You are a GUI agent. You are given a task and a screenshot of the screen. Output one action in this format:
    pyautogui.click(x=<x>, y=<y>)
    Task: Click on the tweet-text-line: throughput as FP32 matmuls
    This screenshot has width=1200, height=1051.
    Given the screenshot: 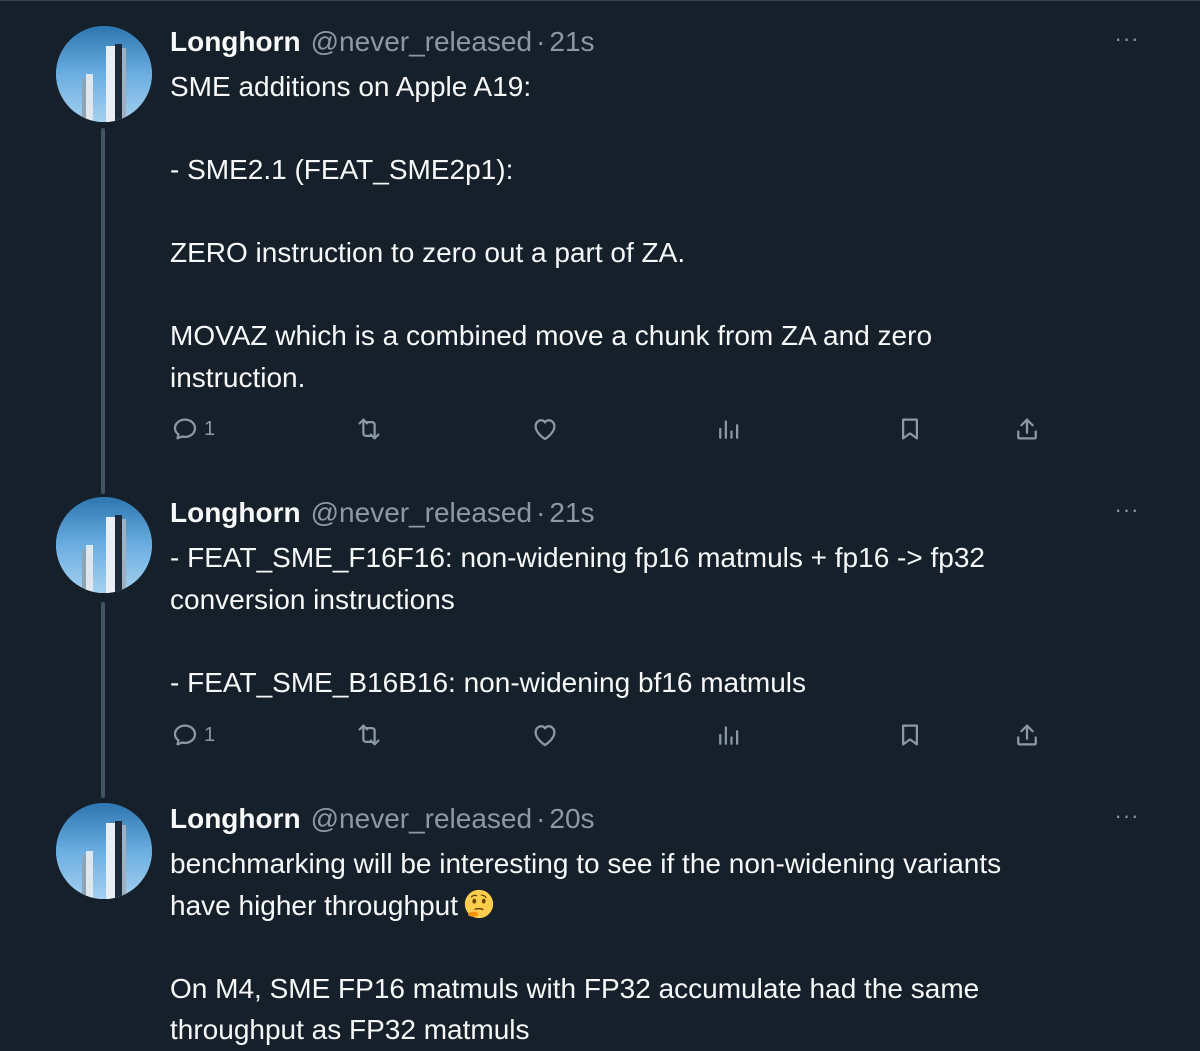 What is the action you would take?
    pyautogui.click(x=350, y=1029)
    